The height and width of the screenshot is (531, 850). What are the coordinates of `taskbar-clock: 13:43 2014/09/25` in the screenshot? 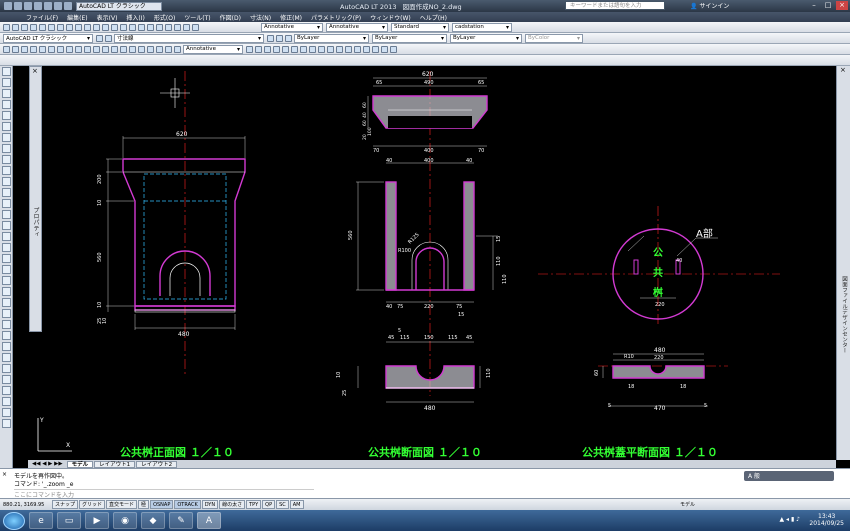 It's located at (826, 520).